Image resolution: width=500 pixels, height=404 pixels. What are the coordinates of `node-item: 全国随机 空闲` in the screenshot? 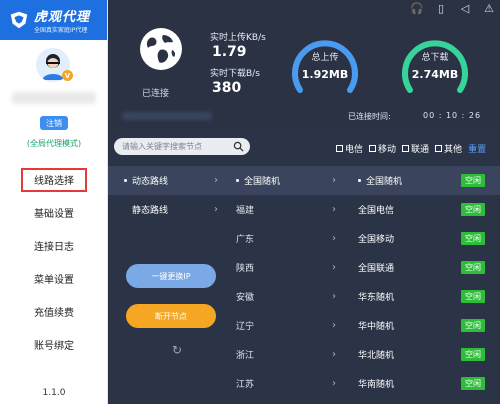 It's located at (422, 180).